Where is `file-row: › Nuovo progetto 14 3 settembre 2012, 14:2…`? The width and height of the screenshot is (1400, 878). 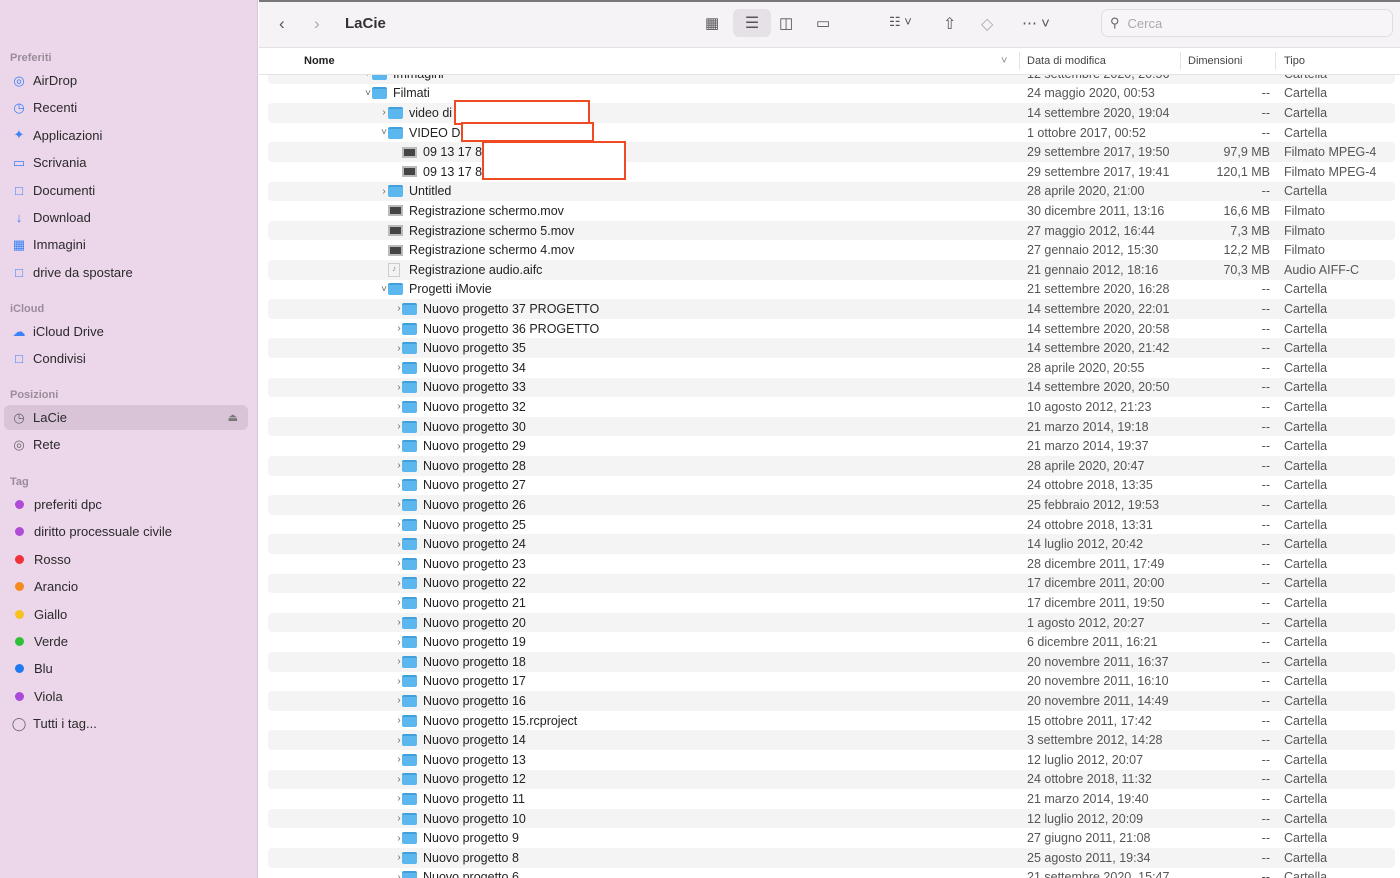
file-row: › Nuovo progetto 14 3 settembre 2012, 14:2… is located at coordinates (831, 740).